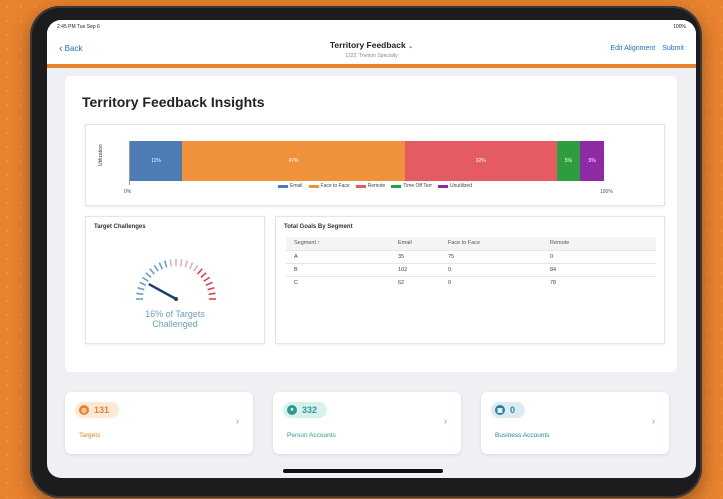 This screenshot has height=499, width=723. Describe the element at coordinates (367, 423) in the screenshot. I see `person-accounts-card: ● 332 Person Accounts ›` at that location.